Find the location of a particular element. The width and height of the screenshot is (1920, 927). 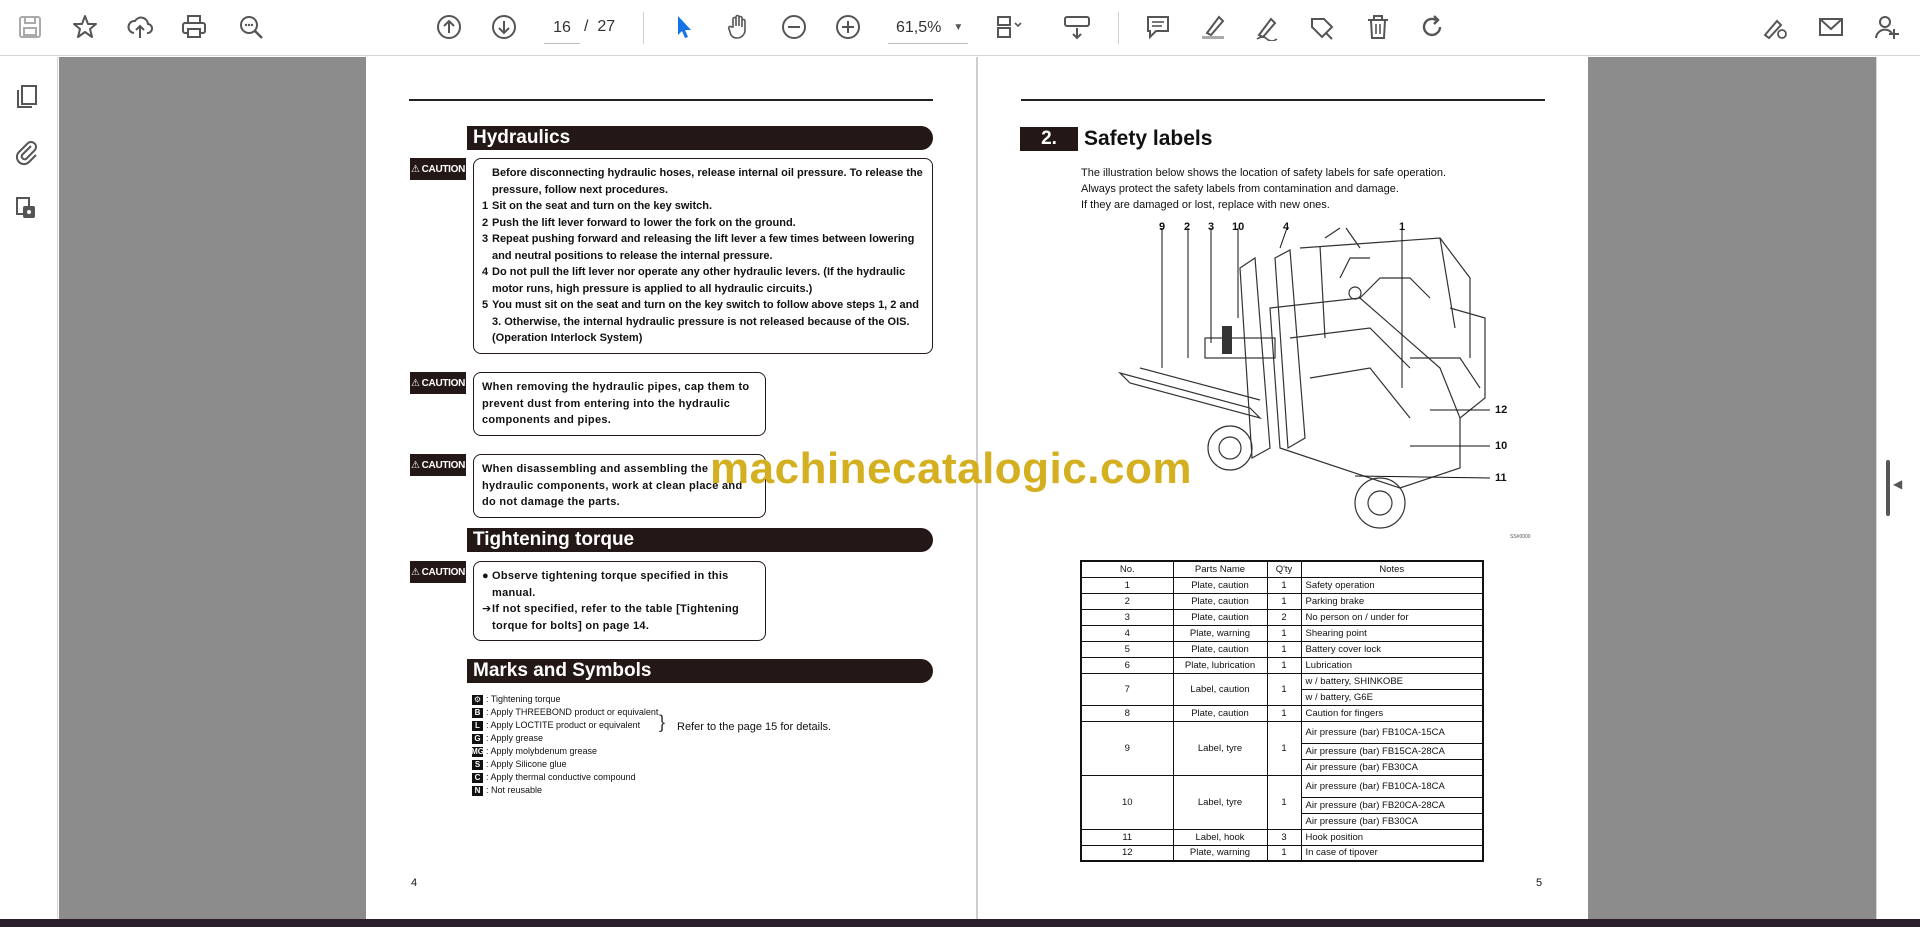

table-cell: 3 is located at coordinates (1284, 837).